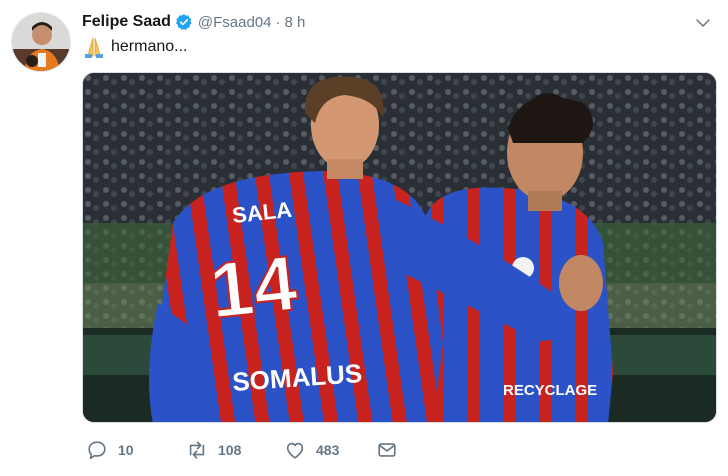 The height and width of the screenshot is (476, 728). What do you see at coordinates (94, 47) in the screenshot?
I see `folded-hands-emoji-icon` at bounding box center [94, 47].